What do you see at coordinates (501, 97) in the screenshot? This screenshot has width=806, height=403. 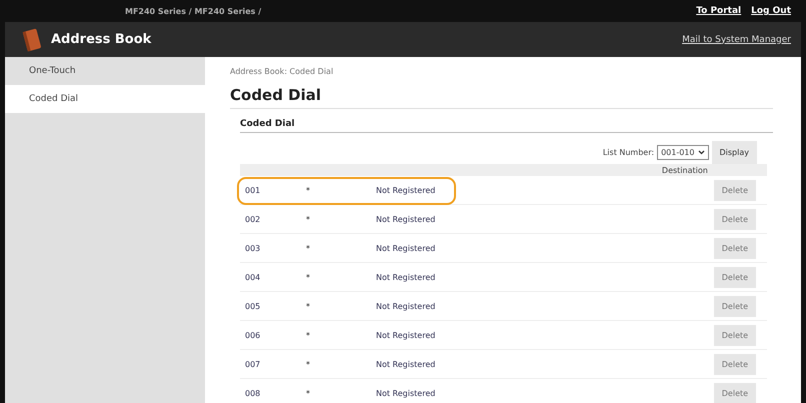 I see `page-title: Coded Dial` at bounding box center [501, 97].